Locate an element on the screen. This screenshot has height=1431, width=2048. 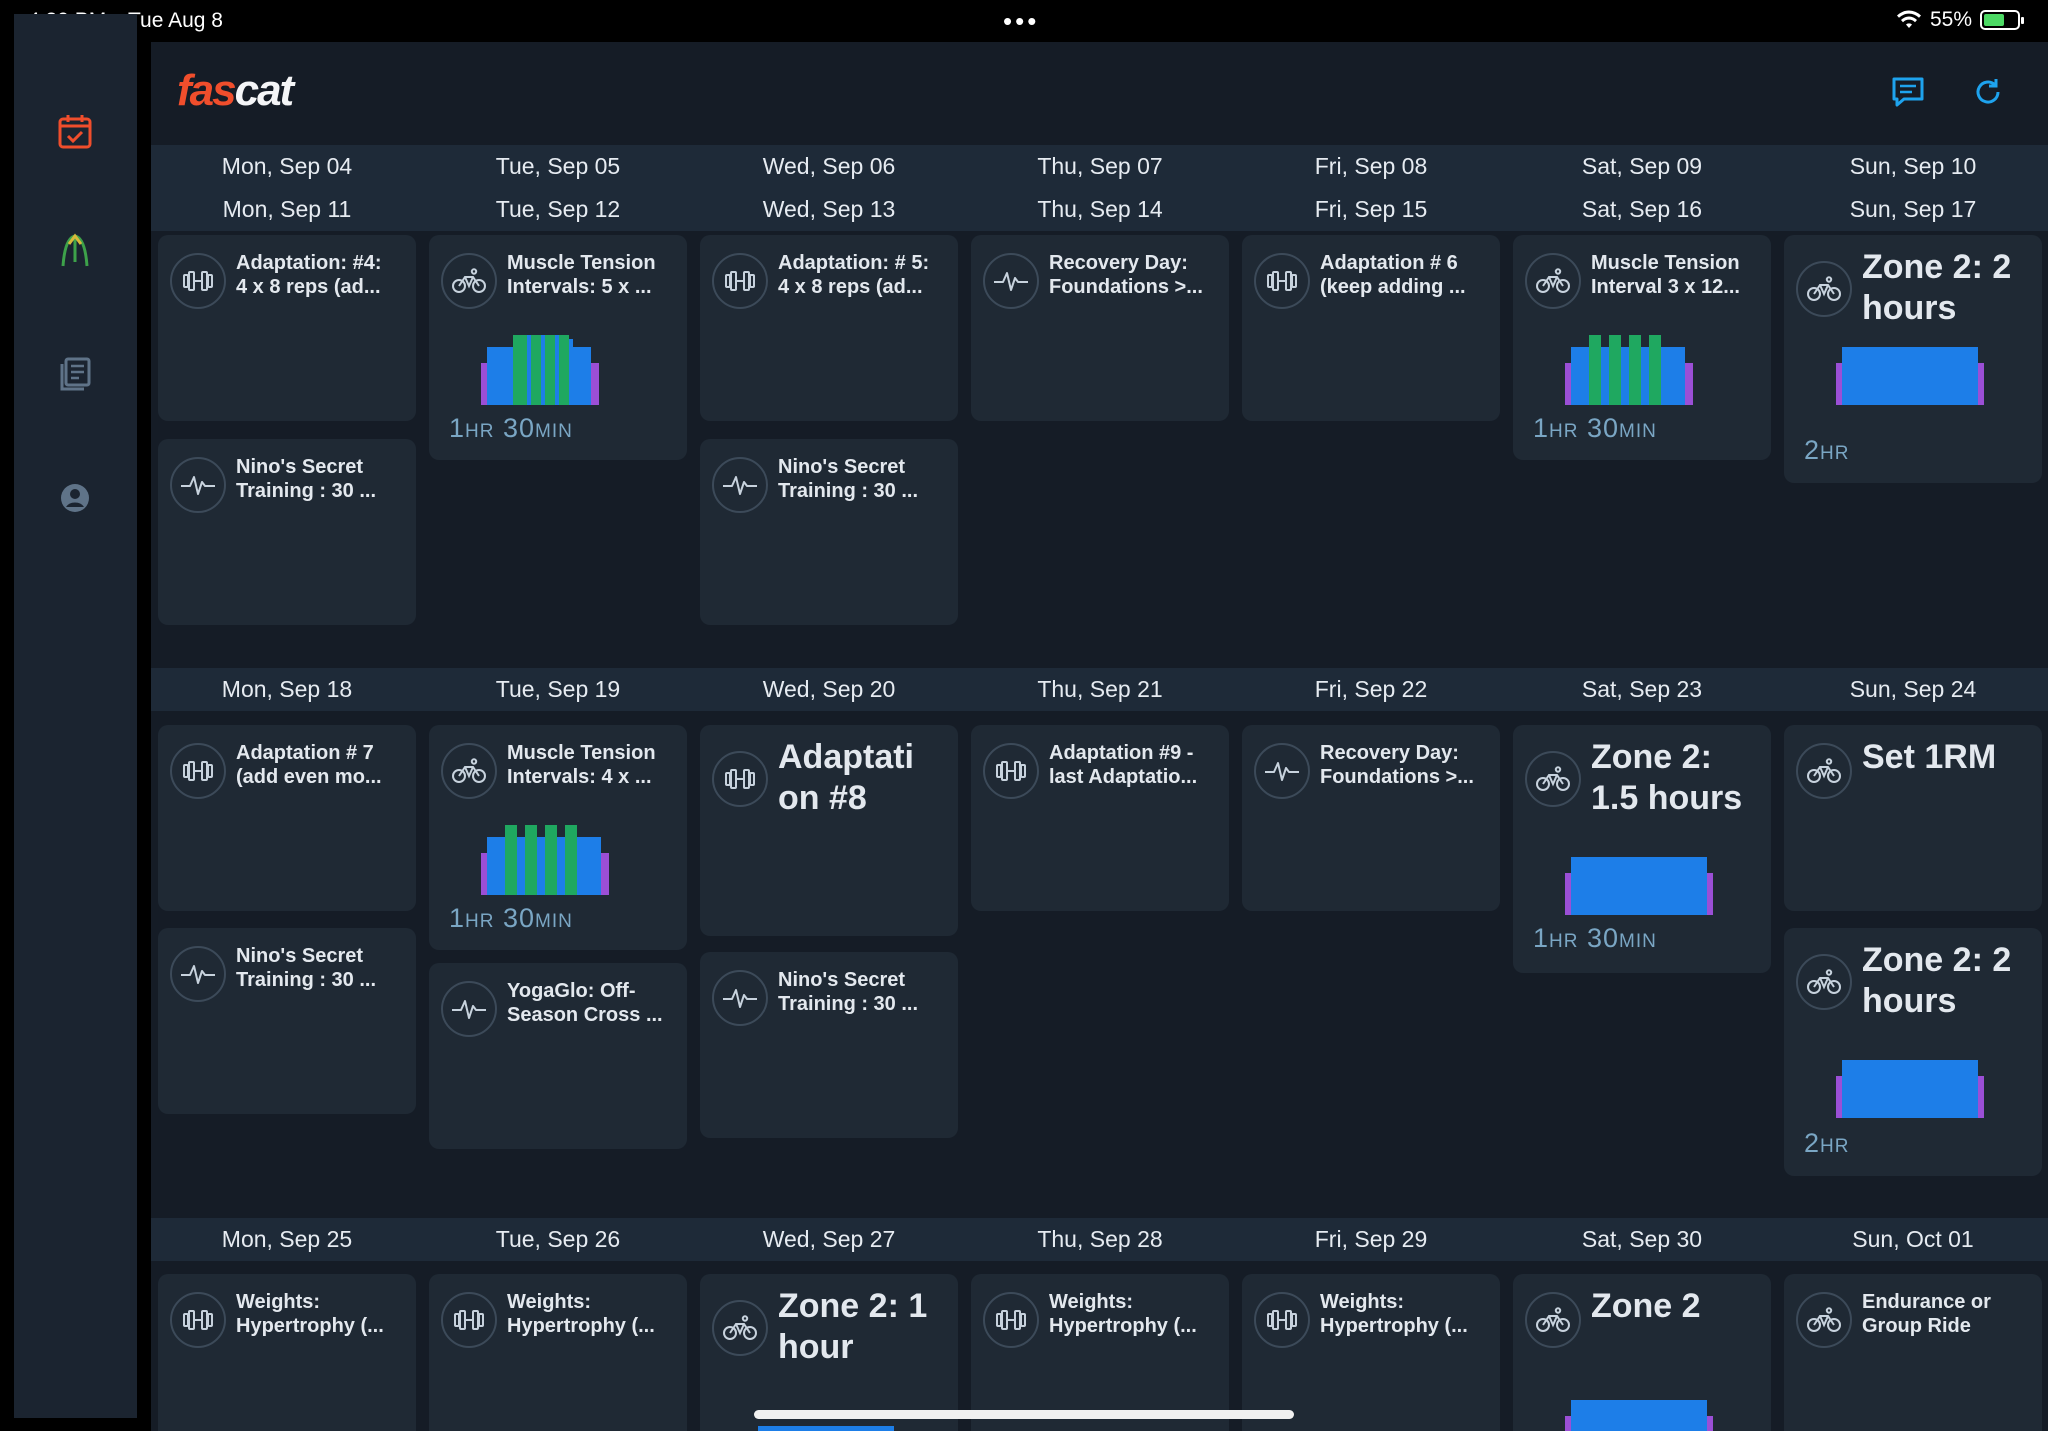
workout-card: Adaptati on #8 is located at coordinates (829, 830).